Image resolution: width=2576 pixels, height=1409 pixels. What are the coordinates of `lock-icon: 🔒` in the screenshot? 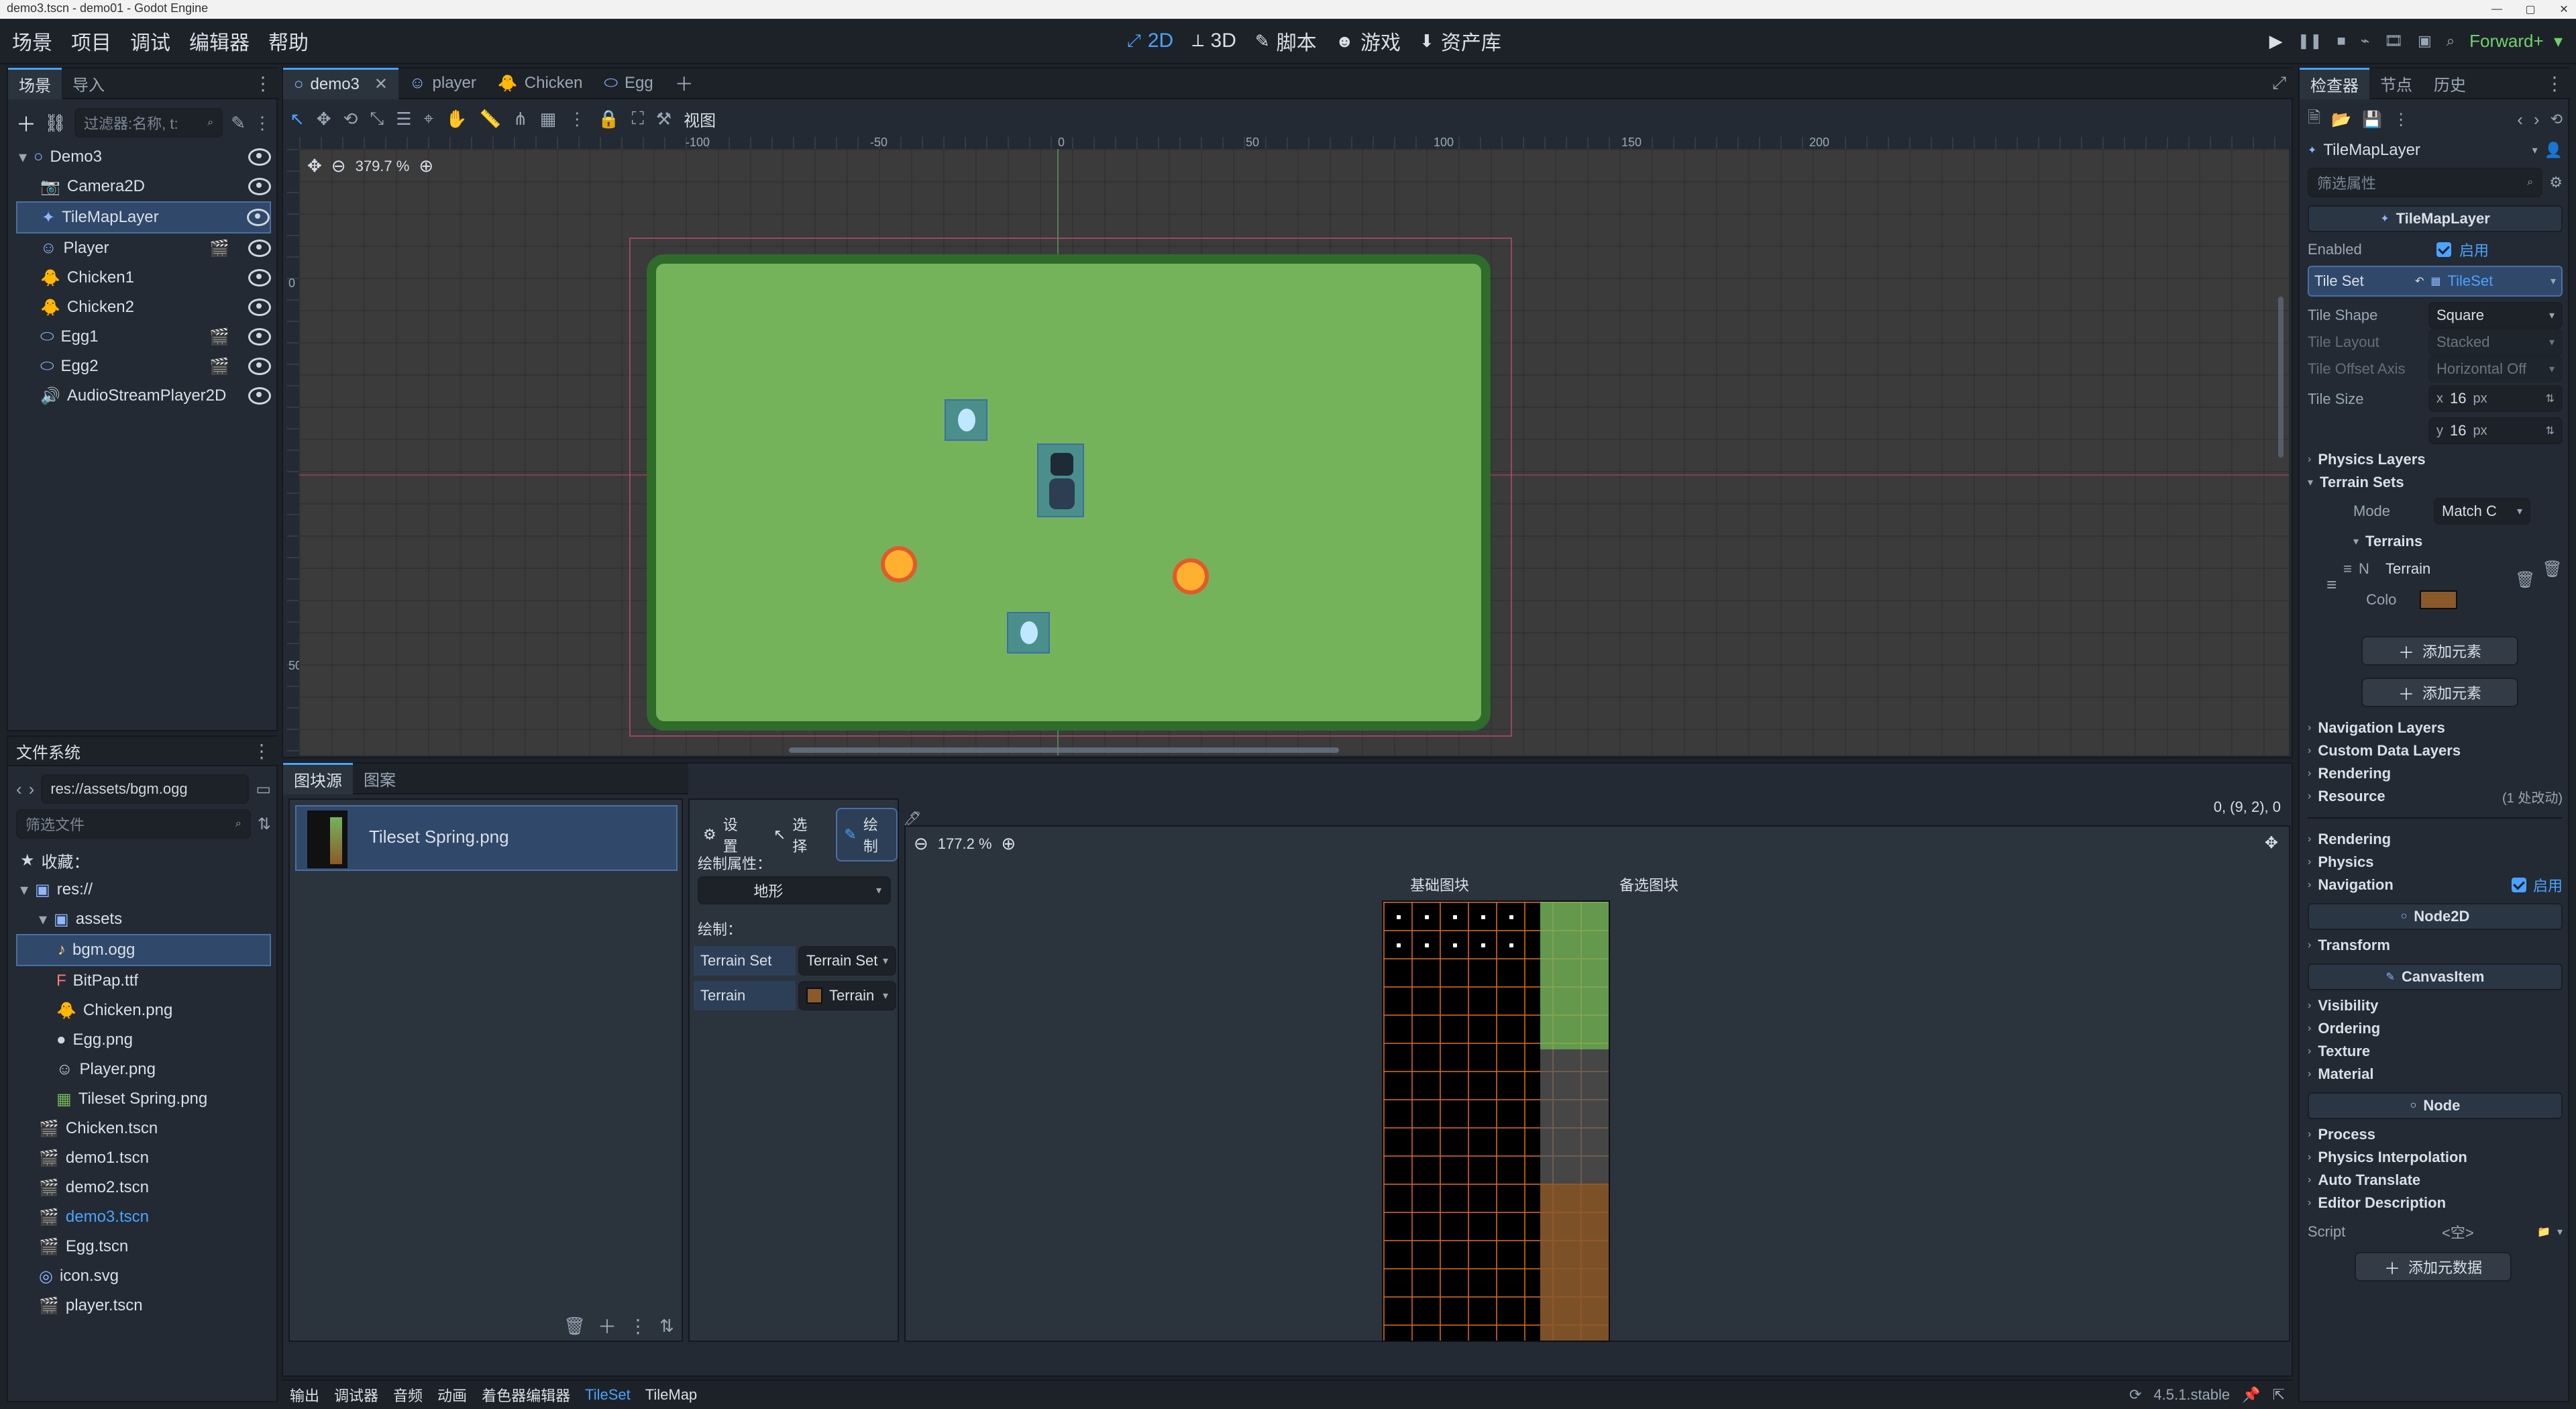 It's located at (608, 119).